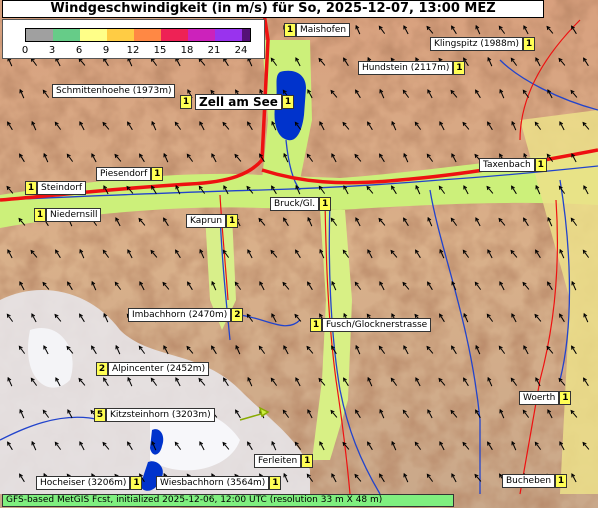 The image size is (598, 508). Describe the element at coordinates (83, 483) in the screenshot. I see `place-label: Hocheiser (3206m)` at that location.